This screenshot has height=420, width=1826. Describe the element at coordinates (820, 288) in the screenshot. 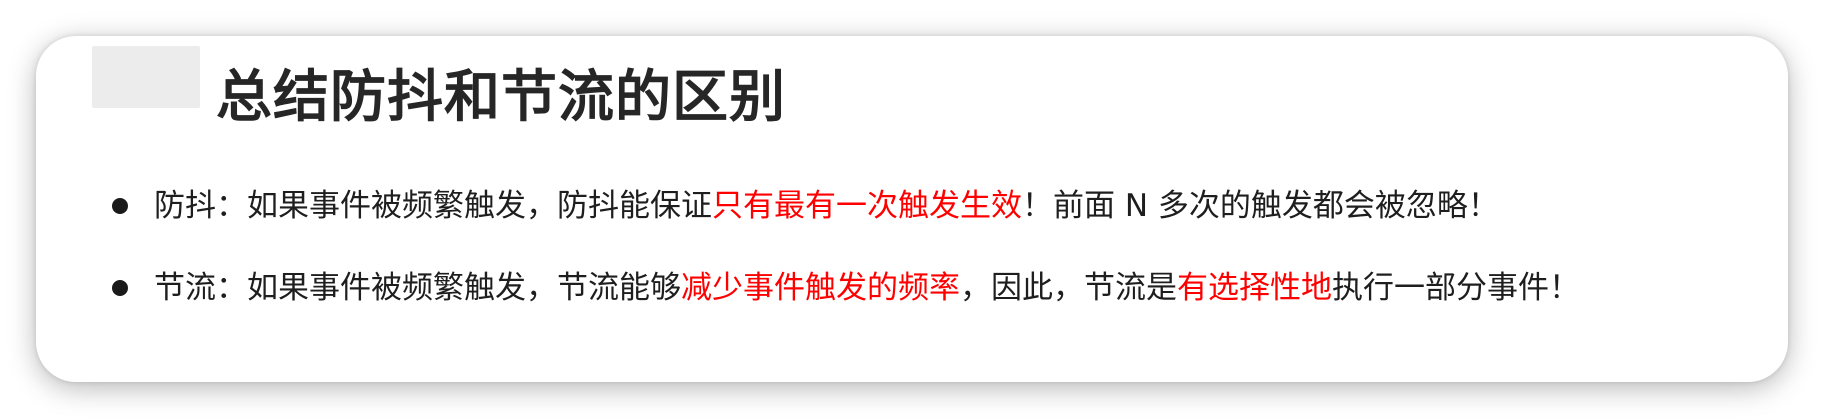

I see `throttle-highlight-1: 减少事件触发的频率` at that location.